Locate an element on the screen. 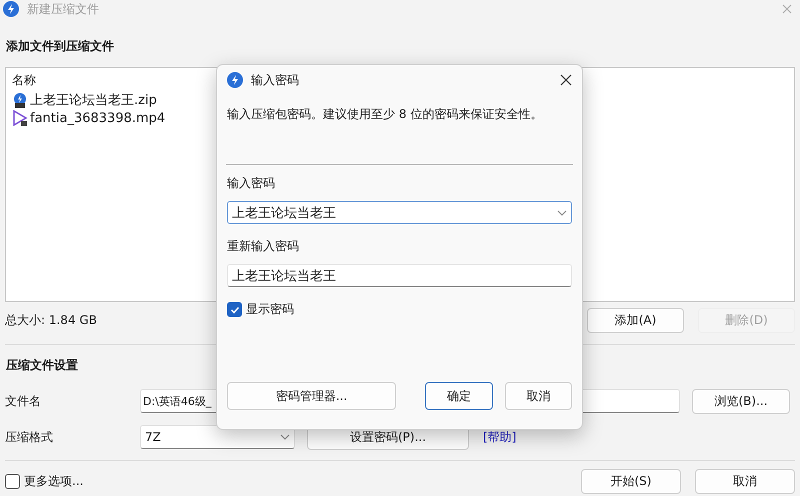 This screenshot has height=496, width=800. field-label: 文件名 is located at coordinates (23, 401).